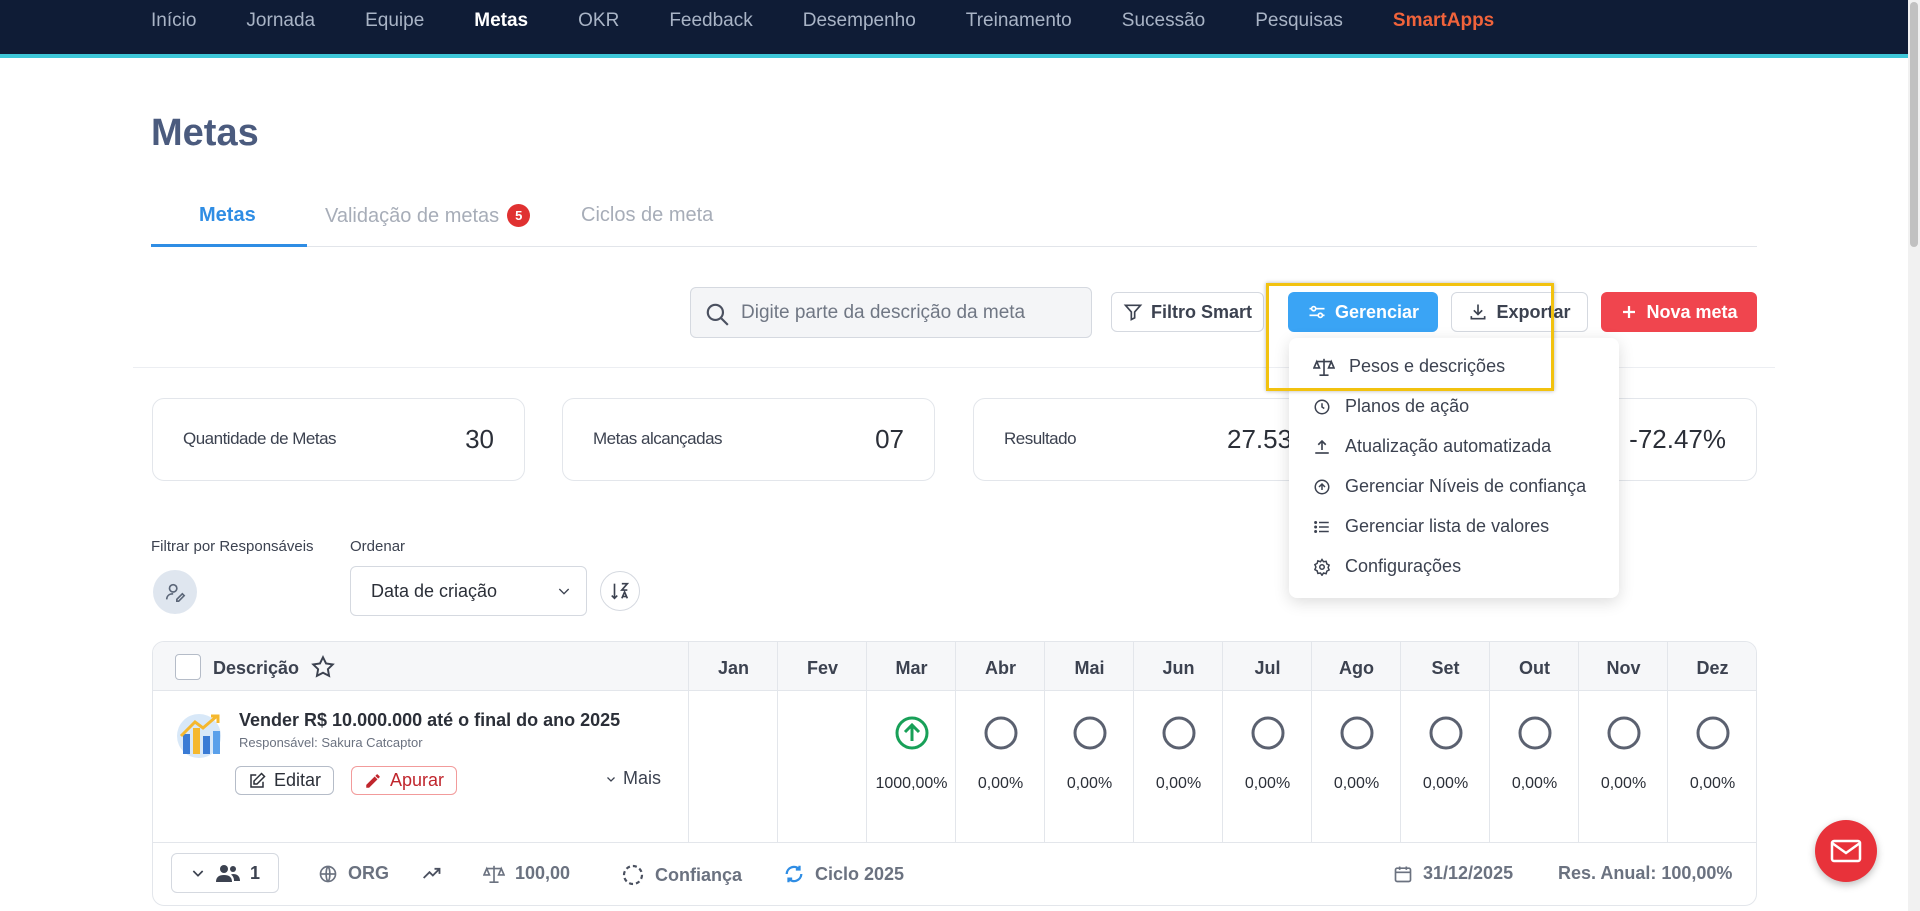 This screenshot has height=911, width=1920. I want to click on trending-up-icon, so click(432, 873).